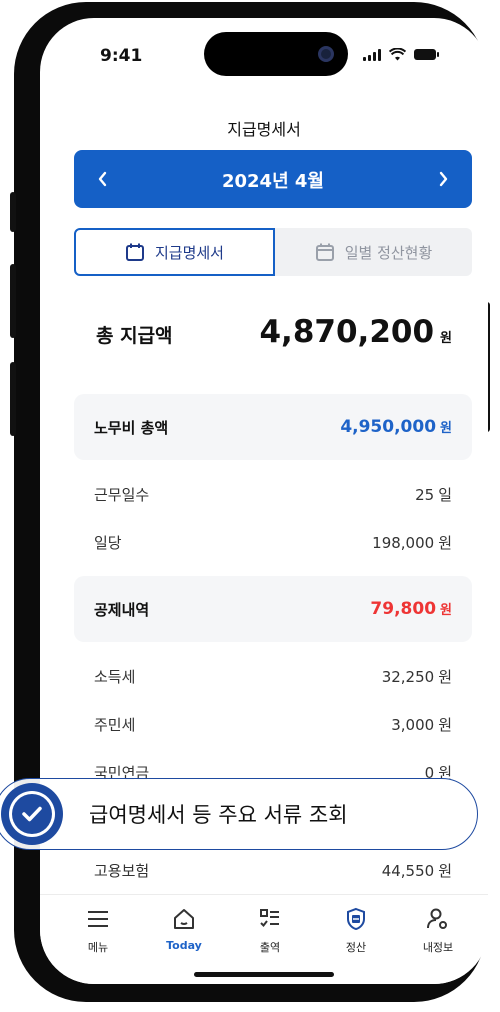 This screenshot has width=500, height=1012. Describe the element at coordinates (408, 677) in the screenshot. I see `detail-number: 32,250` at that location.